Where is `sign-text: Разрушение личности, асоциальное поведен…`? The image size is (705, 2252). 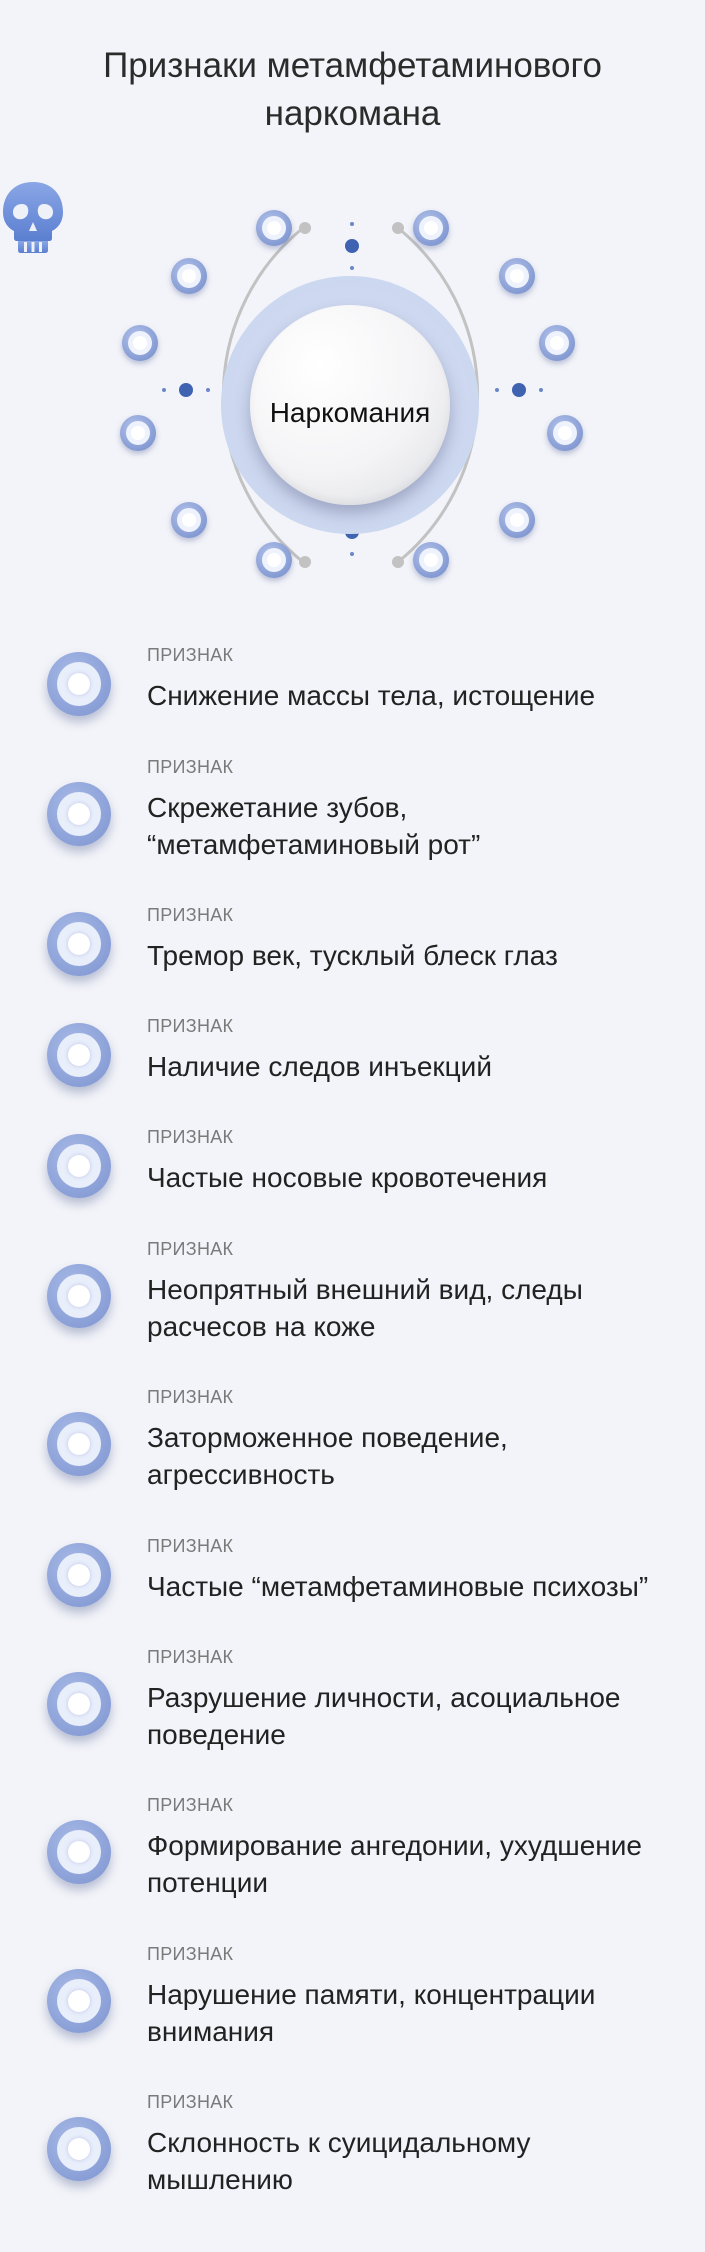 sign-text: Разрушение личности, асоциальное поведен… is located at coordinates (384, 1716).